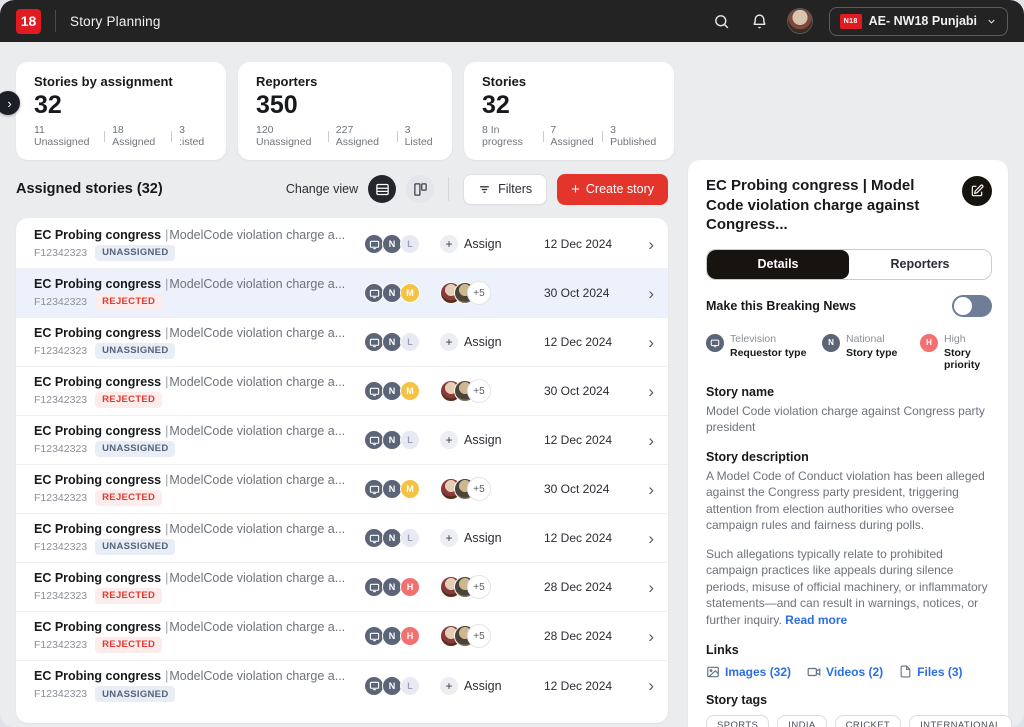 Image resolution: width=1024 pixels, height=727 pixels. I want to click on stat-title: Reporters, so click(287, 81).